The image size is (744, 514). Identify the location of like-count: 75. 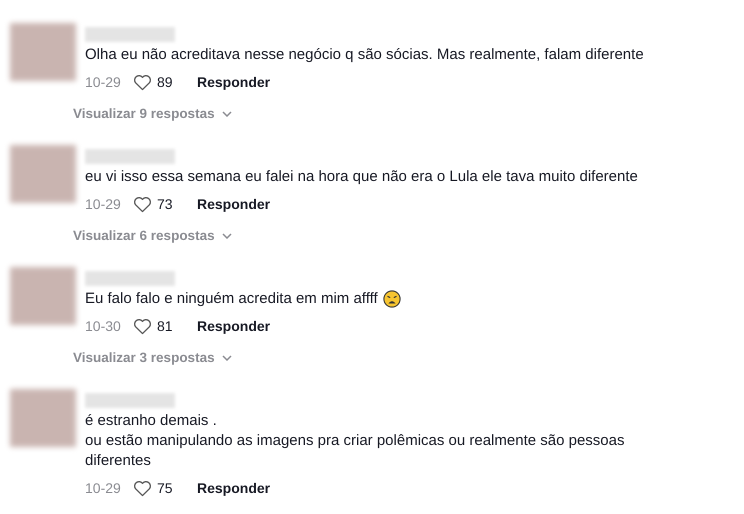
(165, 488).